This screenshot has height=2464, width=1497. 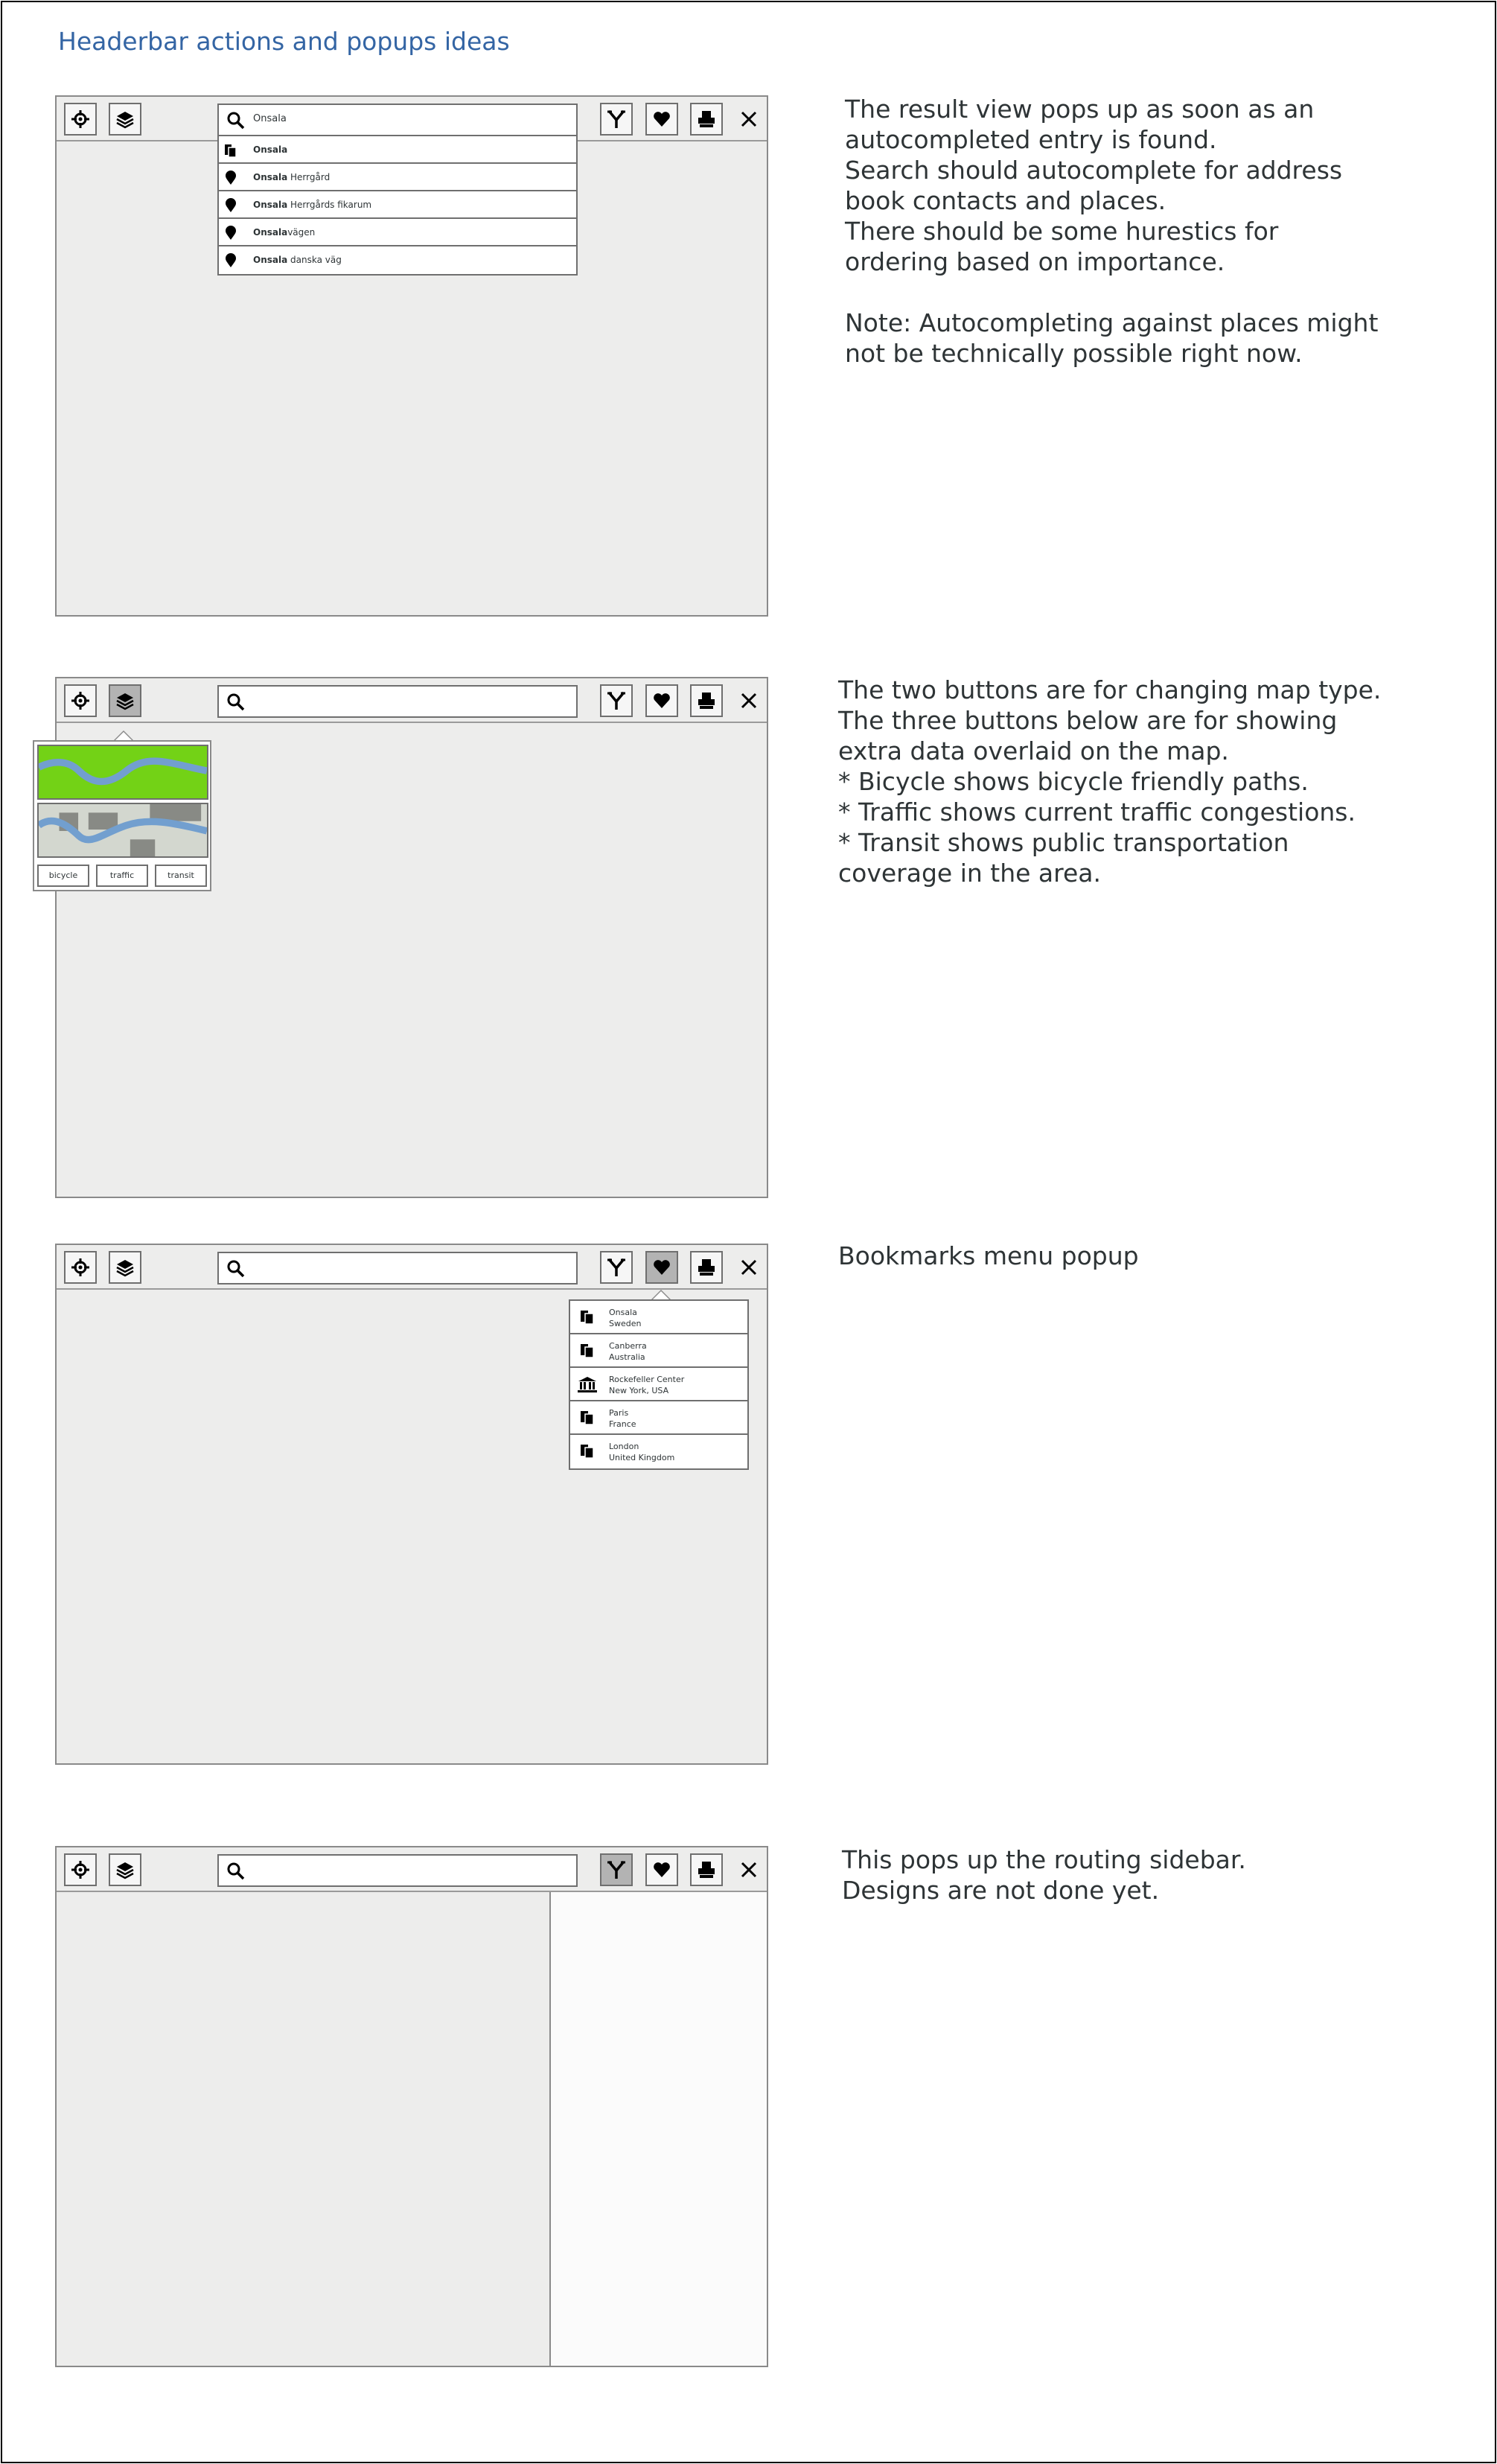 I want to click on layers-popup: bicycle traffic transit, so click(x=122, y=815).